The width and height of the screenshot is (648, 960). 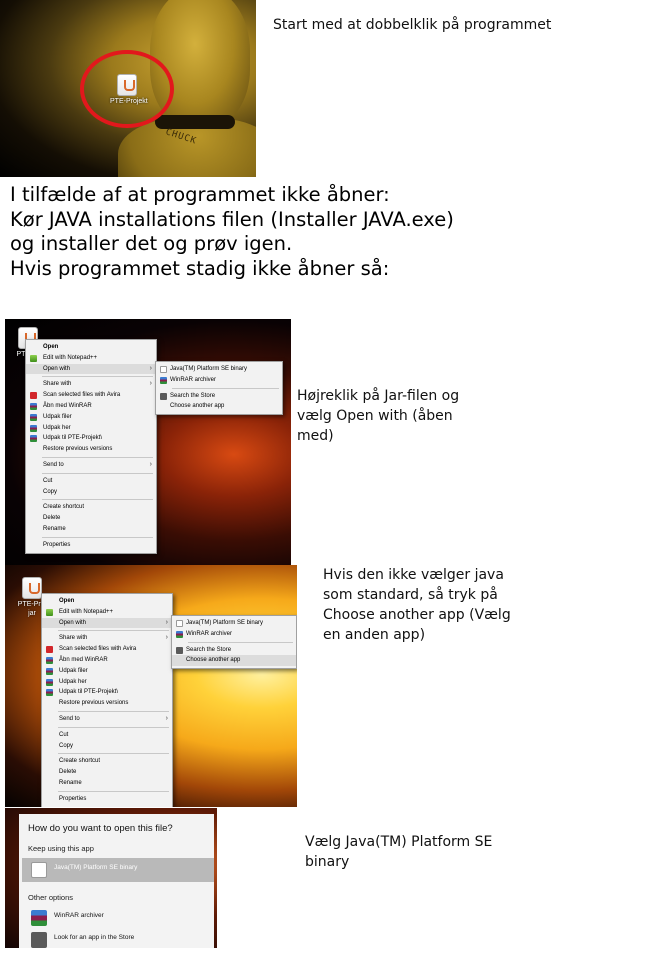 What do you see at coordinates (57, 384) in the screenshot?
I see `menu-item-label: Share with` at bounding box center [57, 384].